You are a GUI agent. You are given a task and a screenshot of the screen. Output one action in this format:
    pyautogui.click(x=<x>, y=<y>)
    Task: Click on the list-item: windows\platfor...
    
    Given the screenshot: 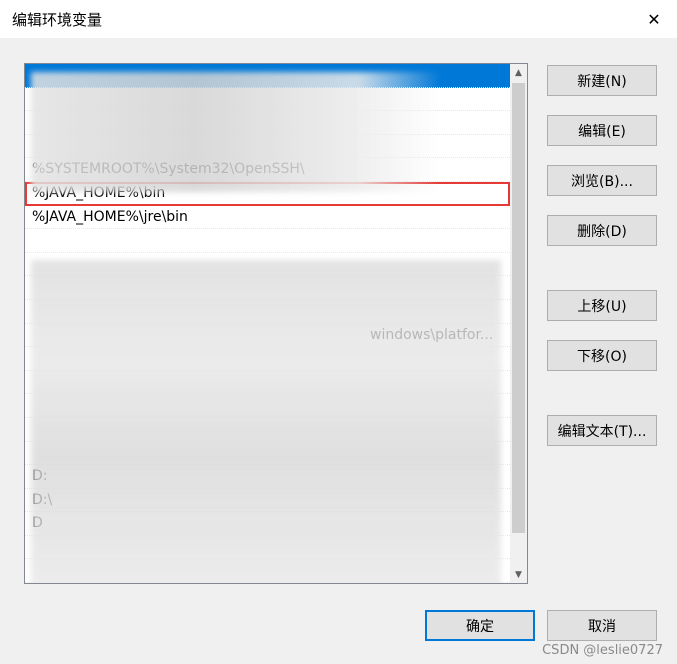 What is the action you would take?
    pyautogui.click(x=267, y=336)
    